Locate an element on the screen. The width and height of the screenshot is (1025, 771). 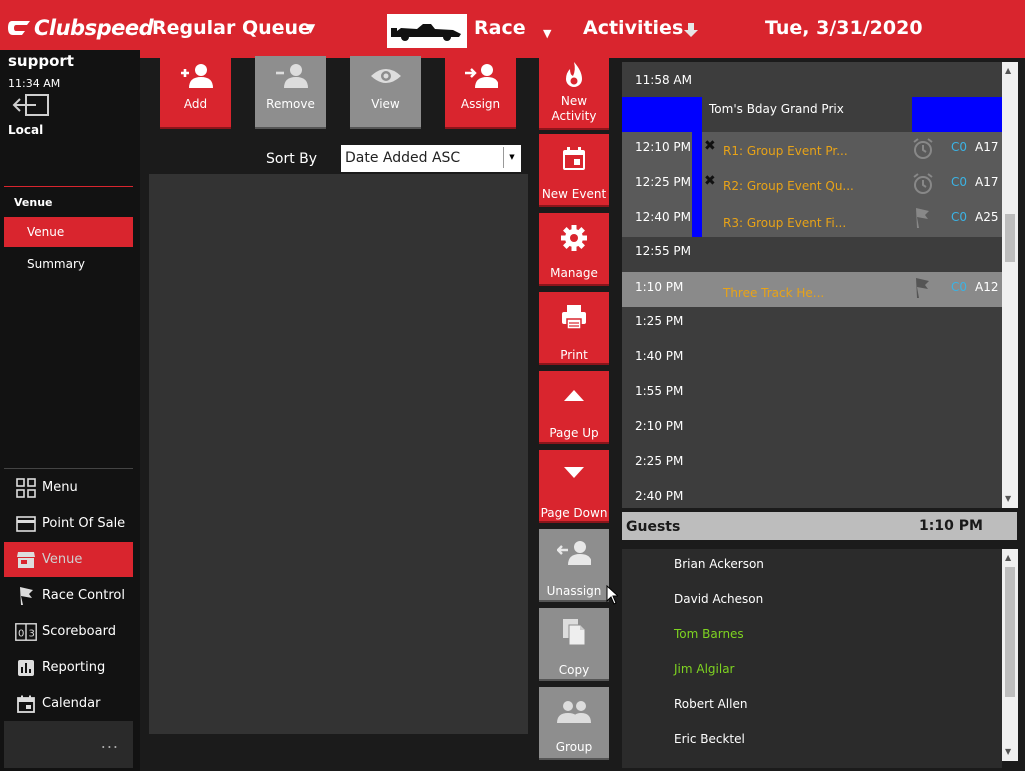
activities-title: Activities is located at coordinates (633, 28).